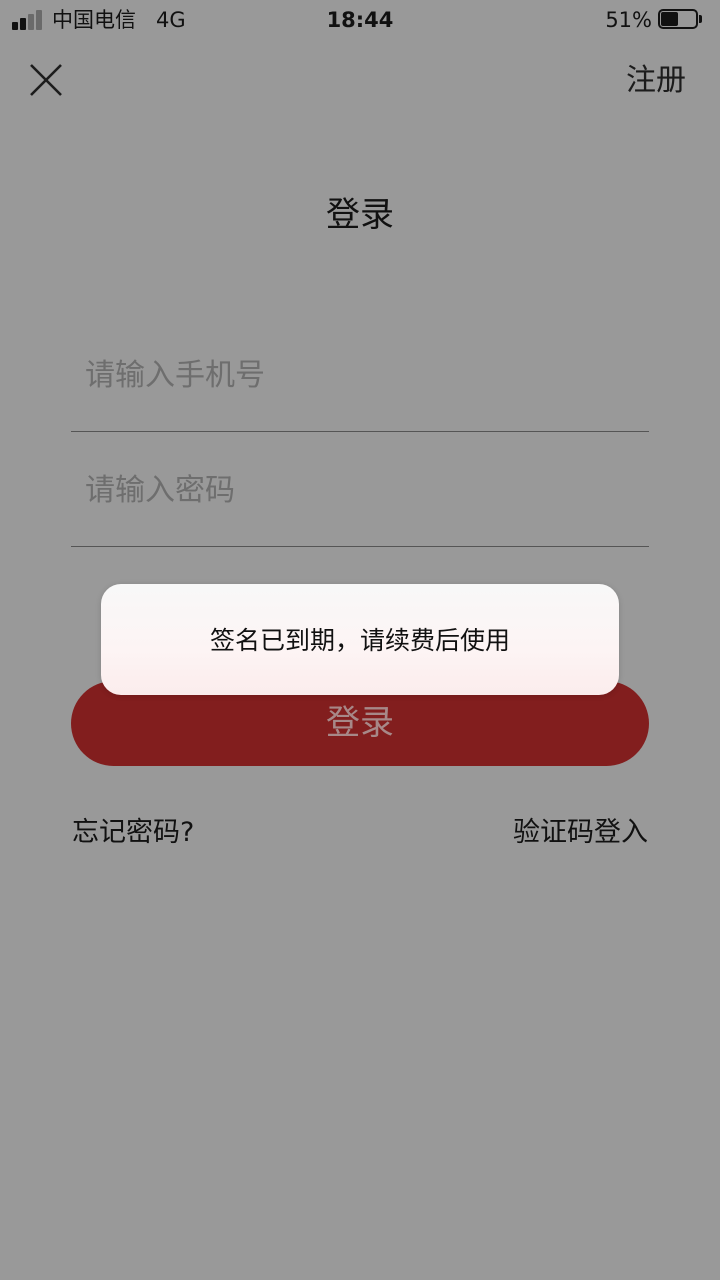 The width and height of the screenshot is (720, 1280). I want to click on close-button, so click(46, 80).